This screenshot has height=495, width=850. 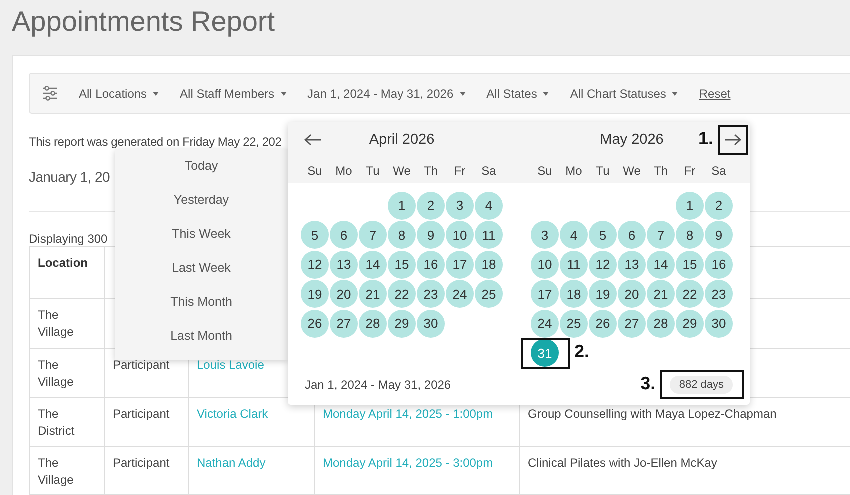 What do you see at coordinates (201, 166) in the screenshot?
I see `date-preset-item: Today` at bounding box center [201, 166].